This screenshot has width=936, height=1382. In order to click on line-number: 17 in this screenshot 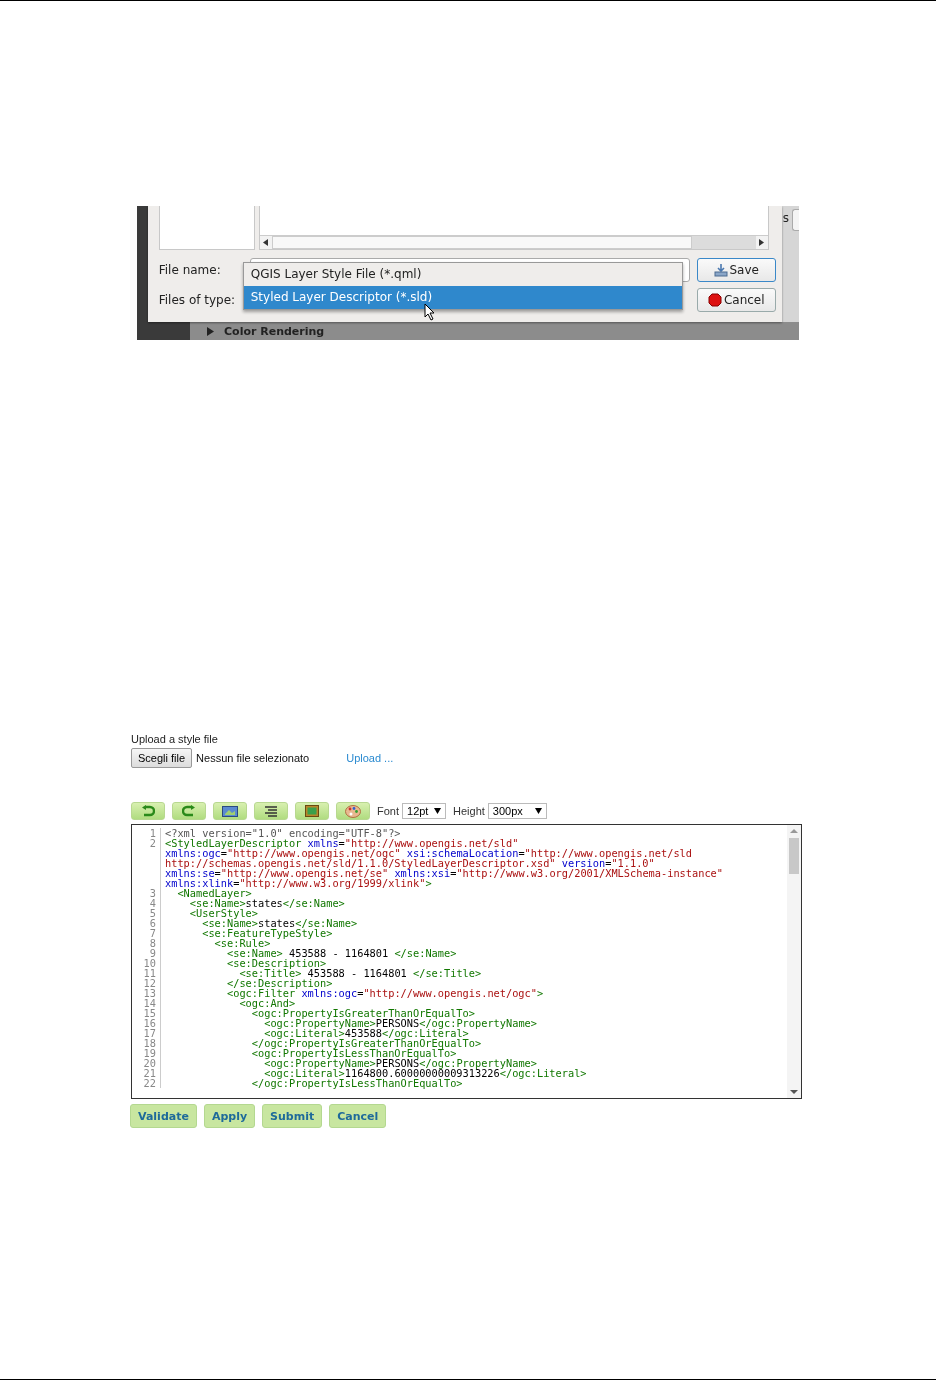, I will do `click(149, 1033)`.